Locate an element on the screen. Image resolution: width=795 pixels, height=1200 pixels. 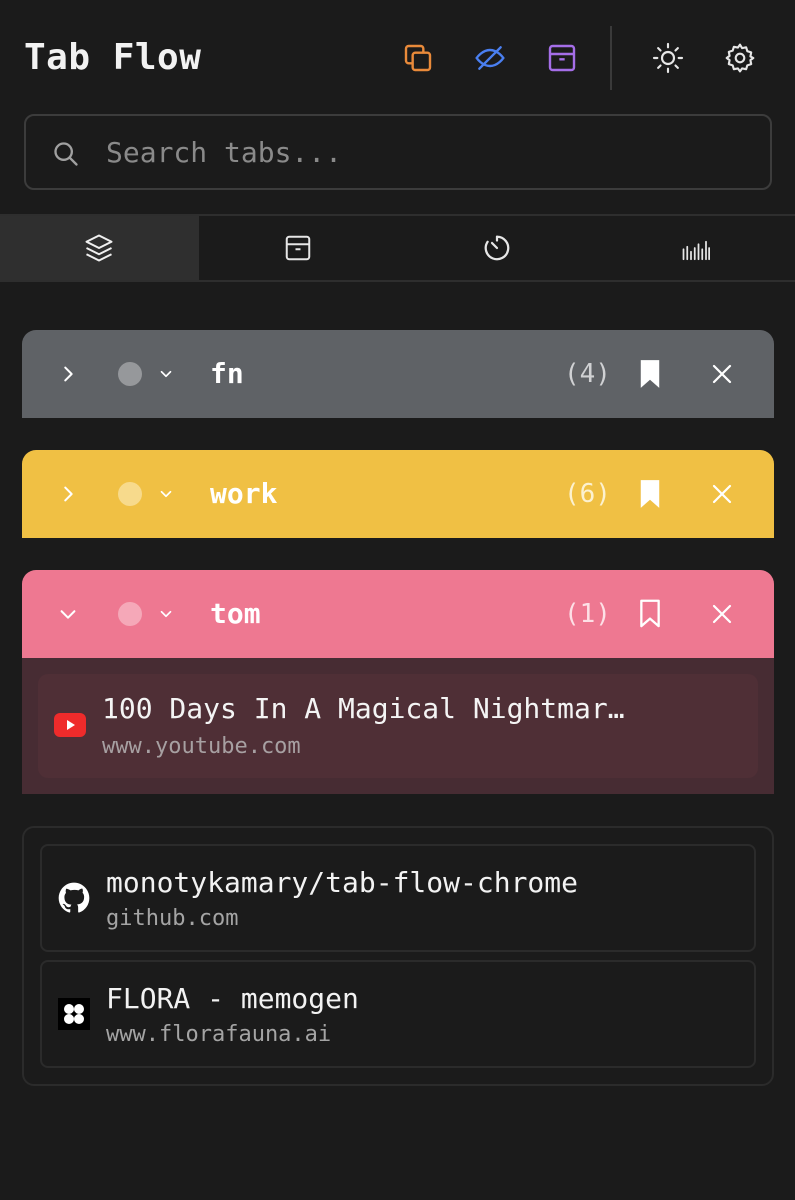
app-title: Tab Flow is located at coordinates (113, 57).